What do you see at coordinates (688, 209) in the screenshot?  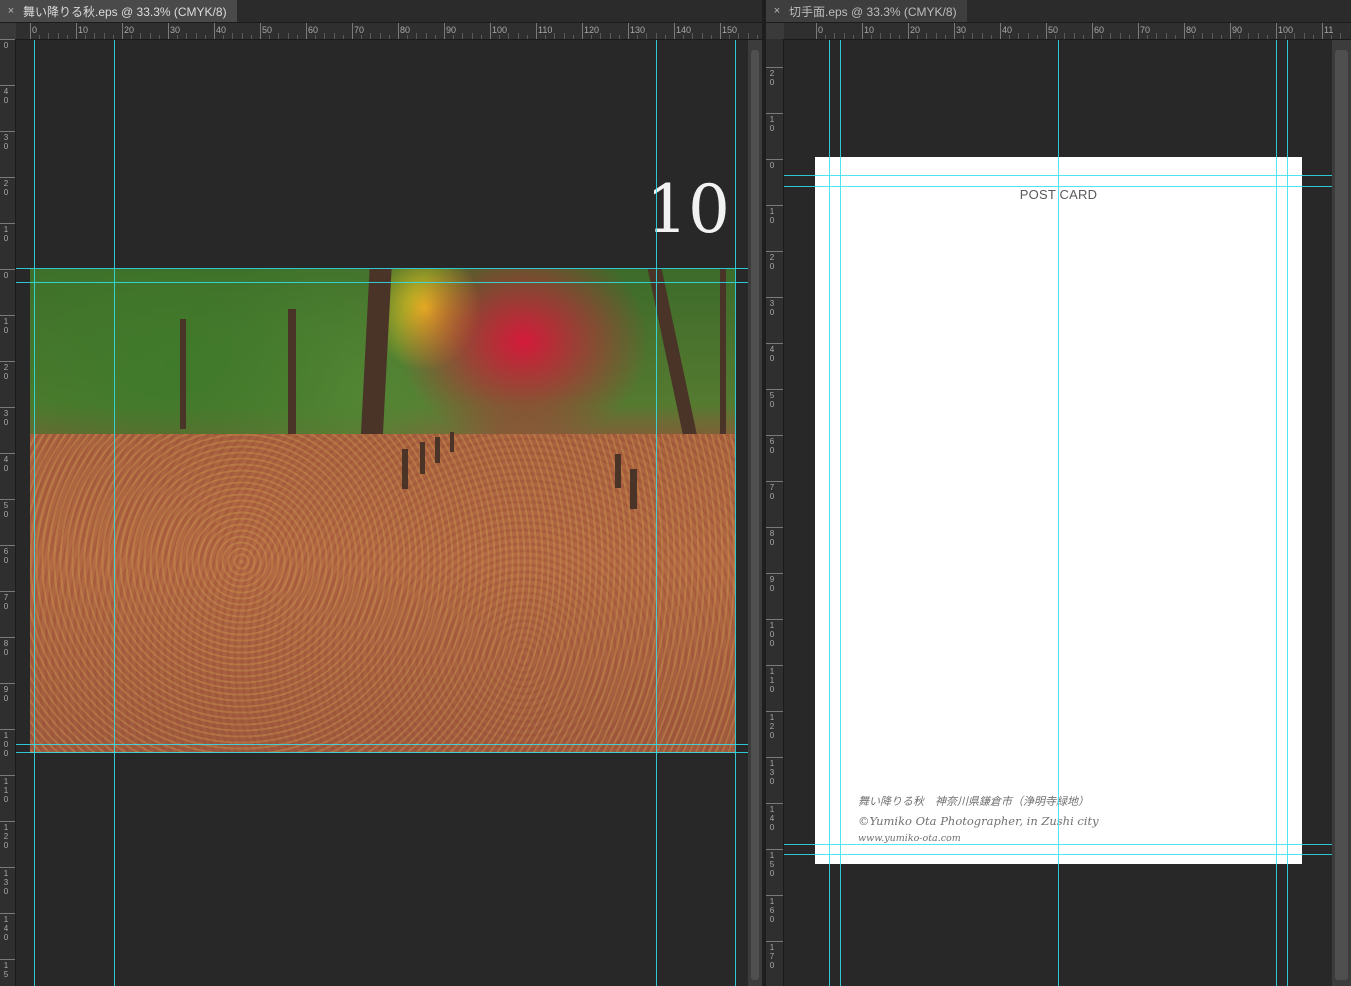 I see `page-number: 10` at bounding box center [688, 209].